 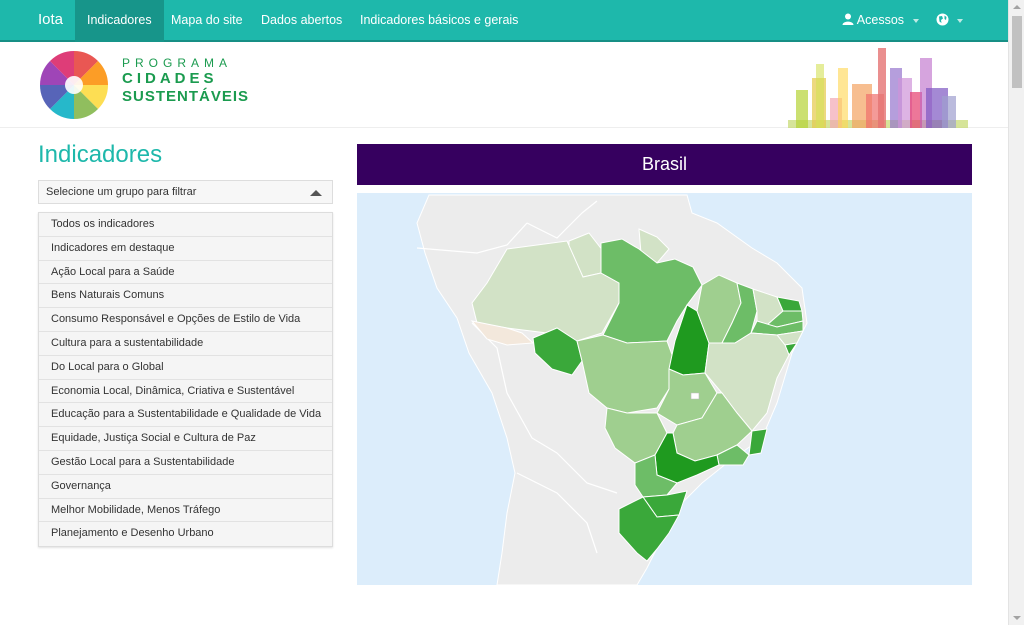 What do you see at coordinates (504, 85) in the screenshot?
I see `page-header: PROGRAMA CIDADES SUSTENTÁVEIS` at bounding box center [504, 85].